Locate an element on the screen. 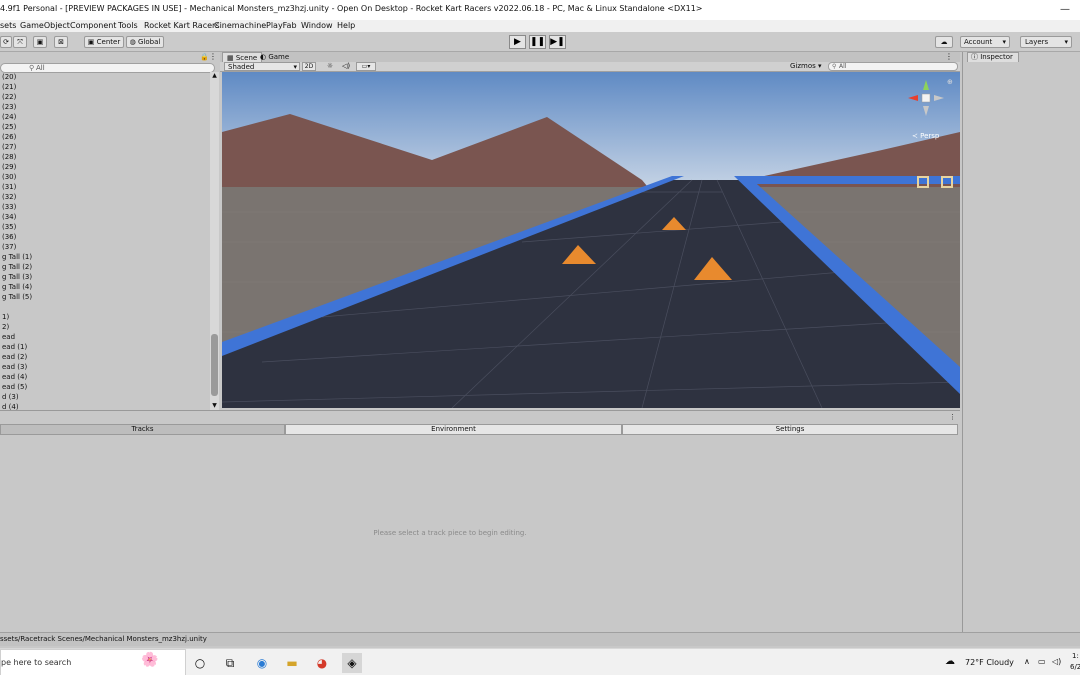 This screenshot has width=1080, height=675. hierarchy-item: ead (2) is located at coordinates (104, 357).